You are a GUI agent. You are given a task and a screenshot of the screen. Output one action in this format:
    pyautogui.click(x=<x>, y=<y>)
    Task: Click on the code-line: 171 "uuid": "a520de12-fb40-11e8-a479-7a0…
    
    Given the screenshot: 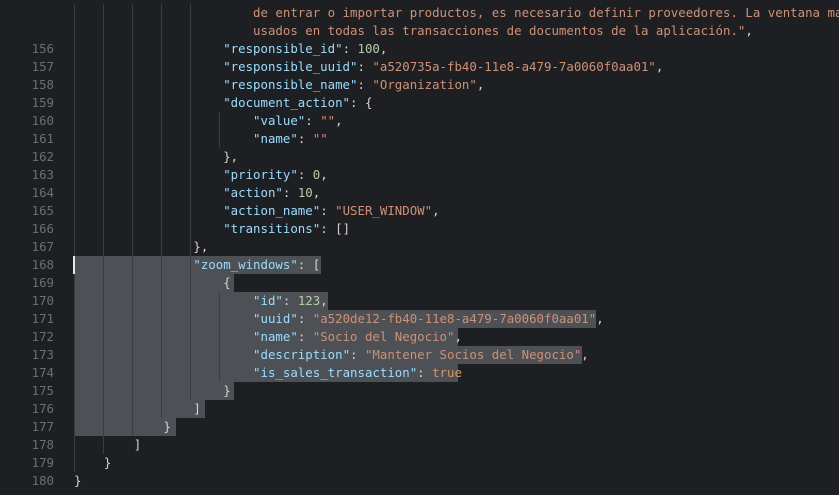 What is the action you would take?
    pyautogui.click(x=419, y=319)
    